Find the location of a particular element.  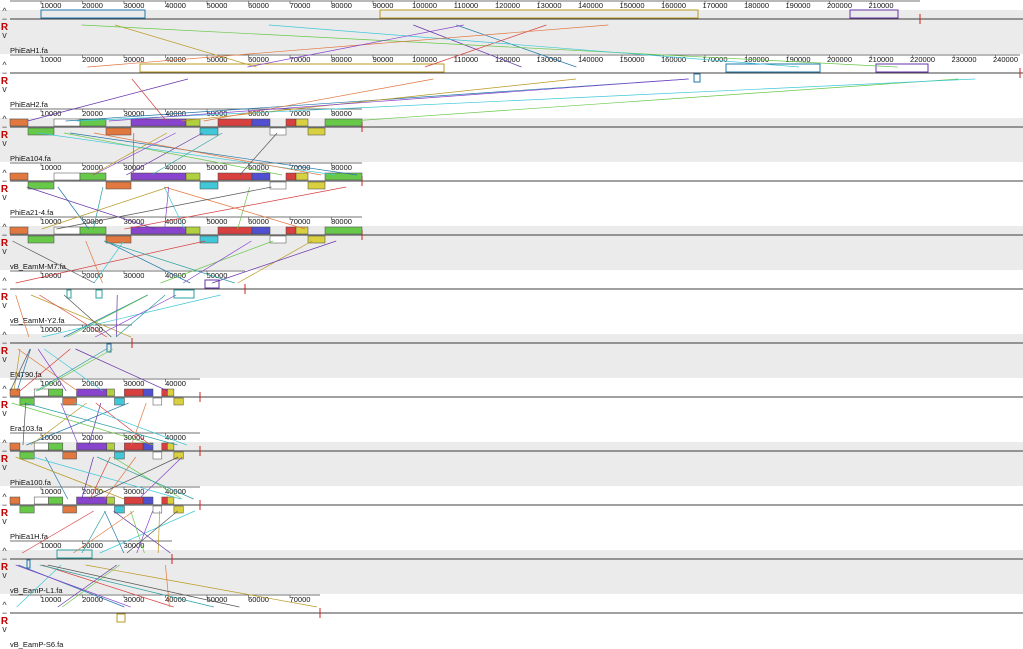

ruler-tick-label: 80000 is located at coordinates (341, 113).